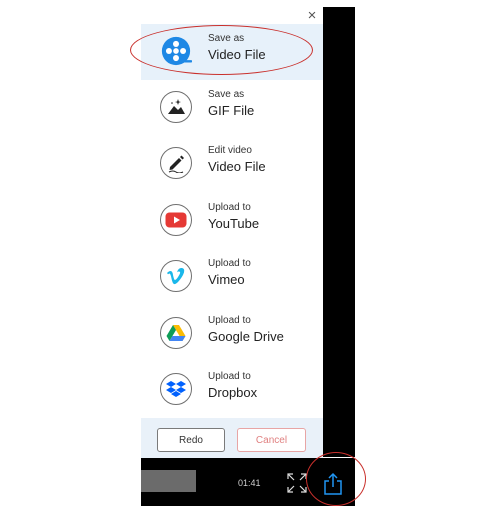  Describe the element at coordinates (176, 163) in the screenshot. I see `pencil-edit-icon` at that location.